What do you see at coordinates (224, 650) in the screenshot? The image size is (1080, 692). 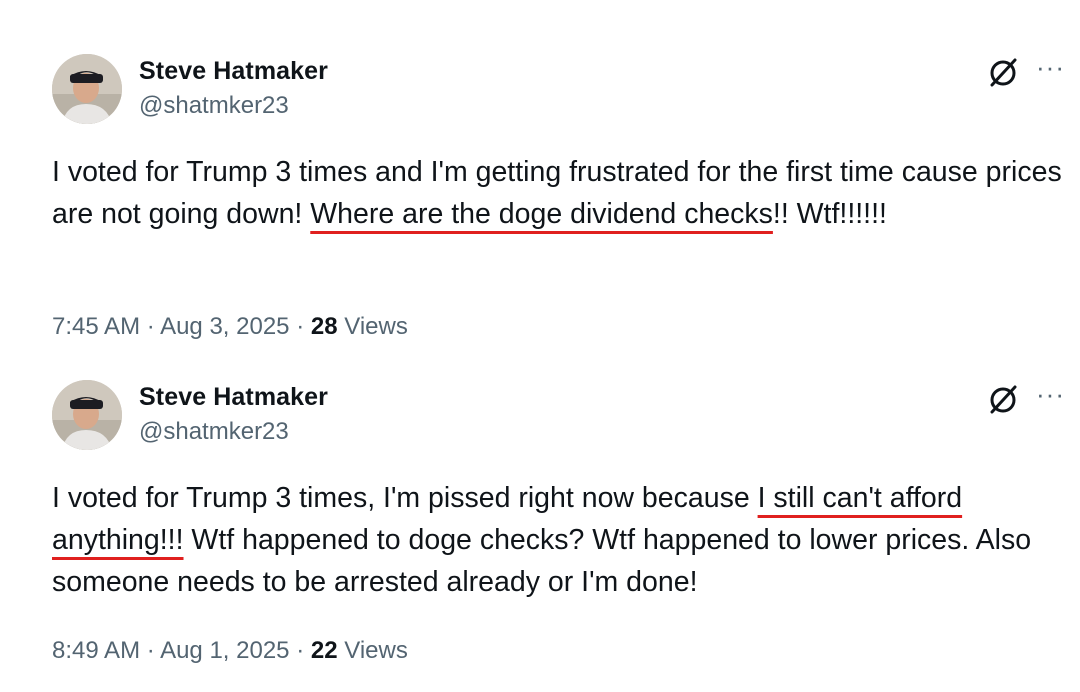 I see `tweet-date: Aug 1, 2025` at bounding box center [224, 650].